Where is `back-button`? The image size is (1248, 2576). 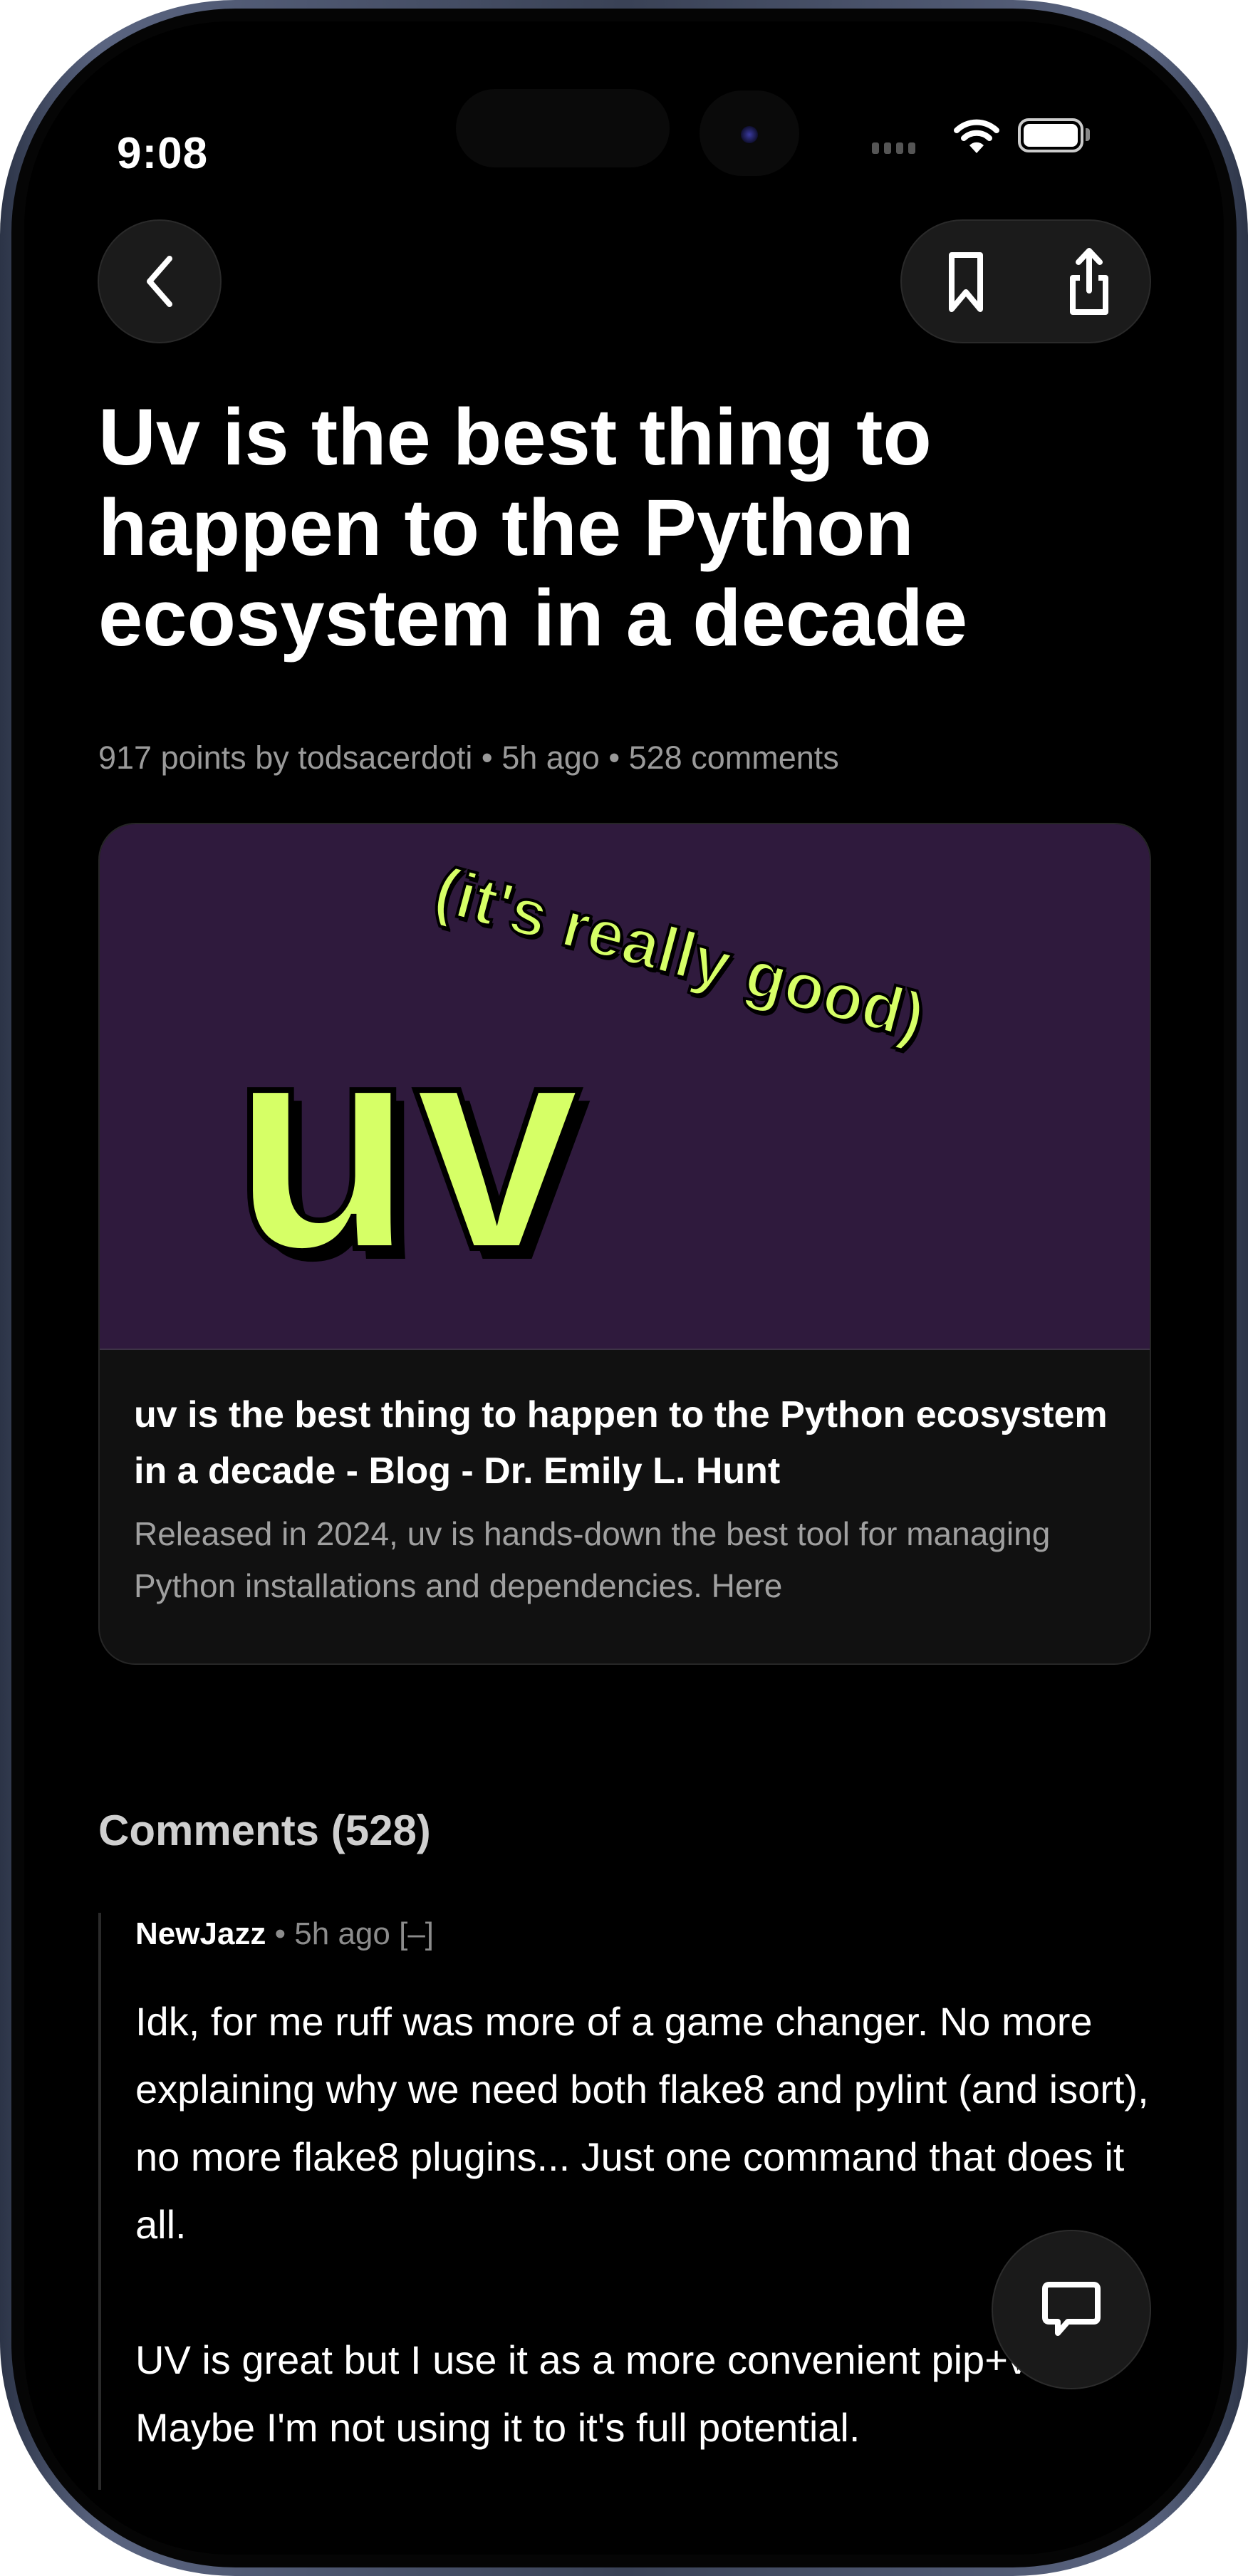
back-button is located at coordinates (160, 281).